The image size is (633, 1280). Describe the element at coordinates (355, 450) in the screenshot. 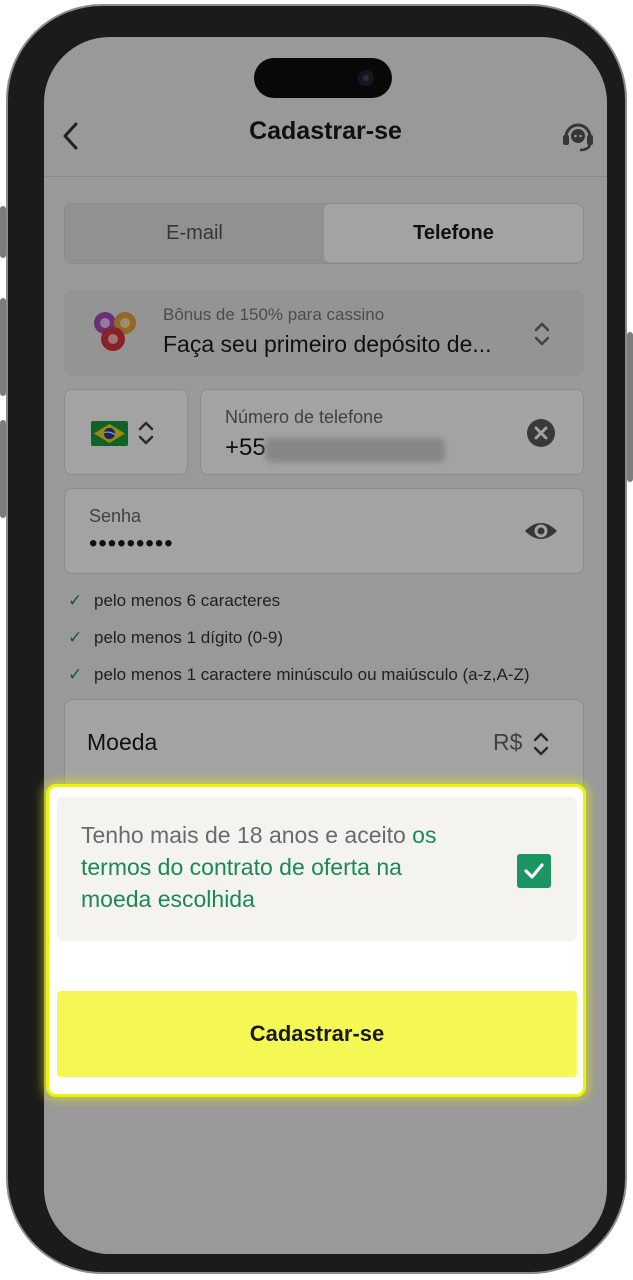

I see `phone-number-redacted` at that location.